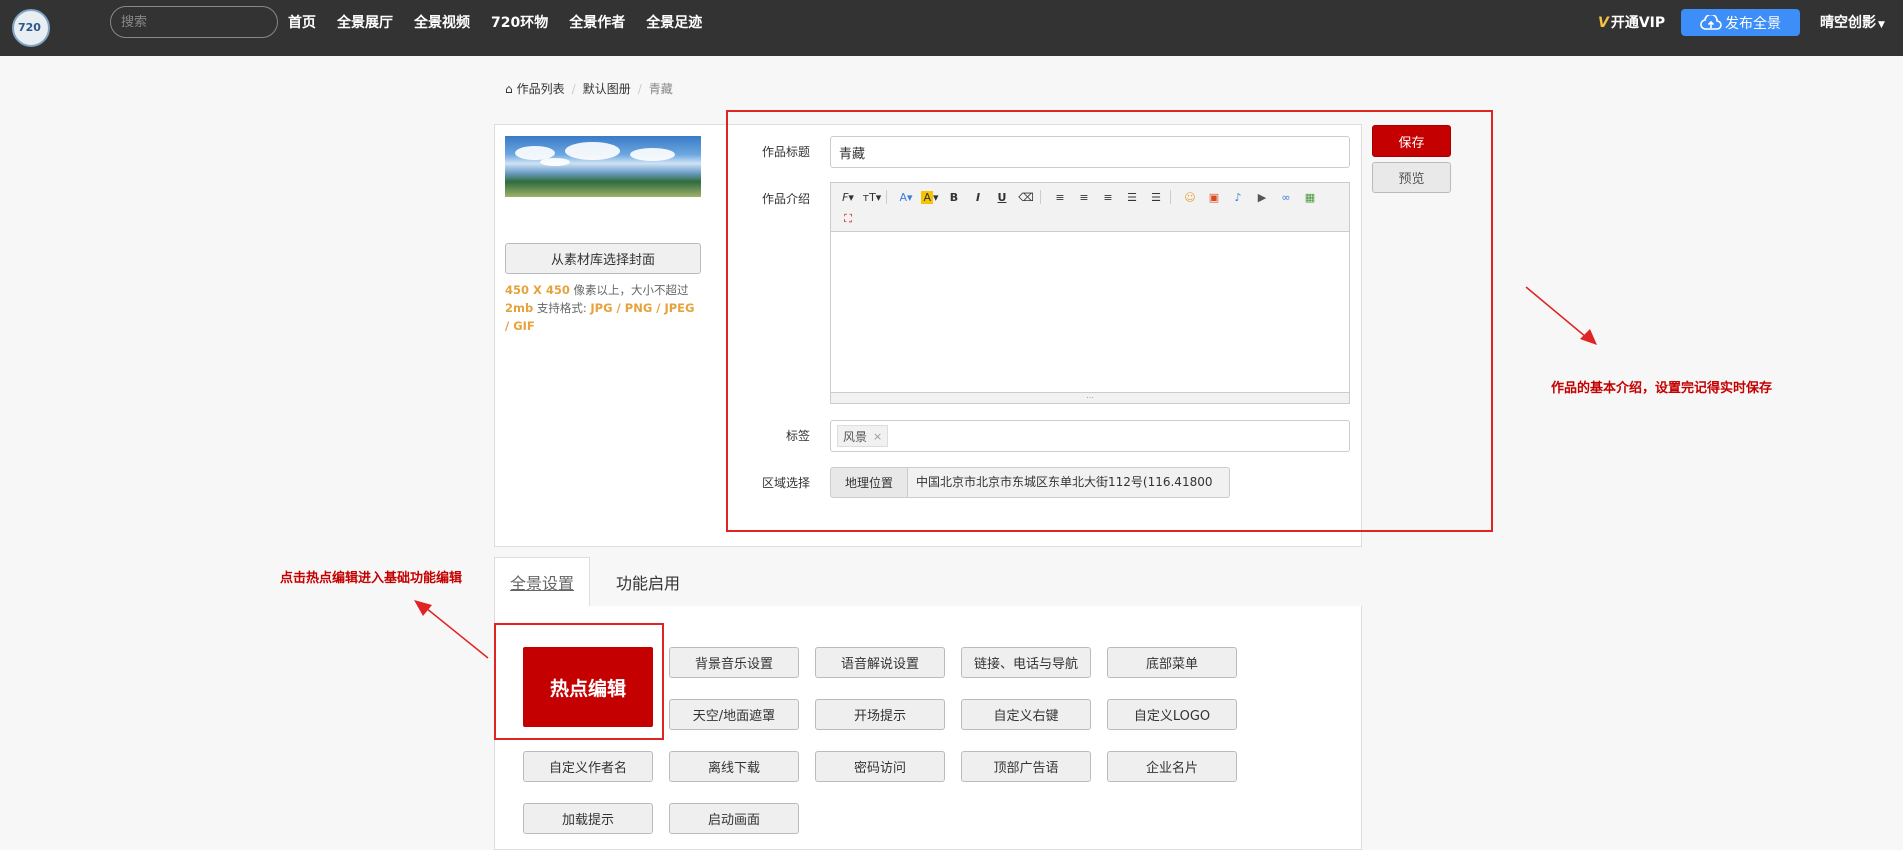  I want to click on cover-image, so click(603, 166).